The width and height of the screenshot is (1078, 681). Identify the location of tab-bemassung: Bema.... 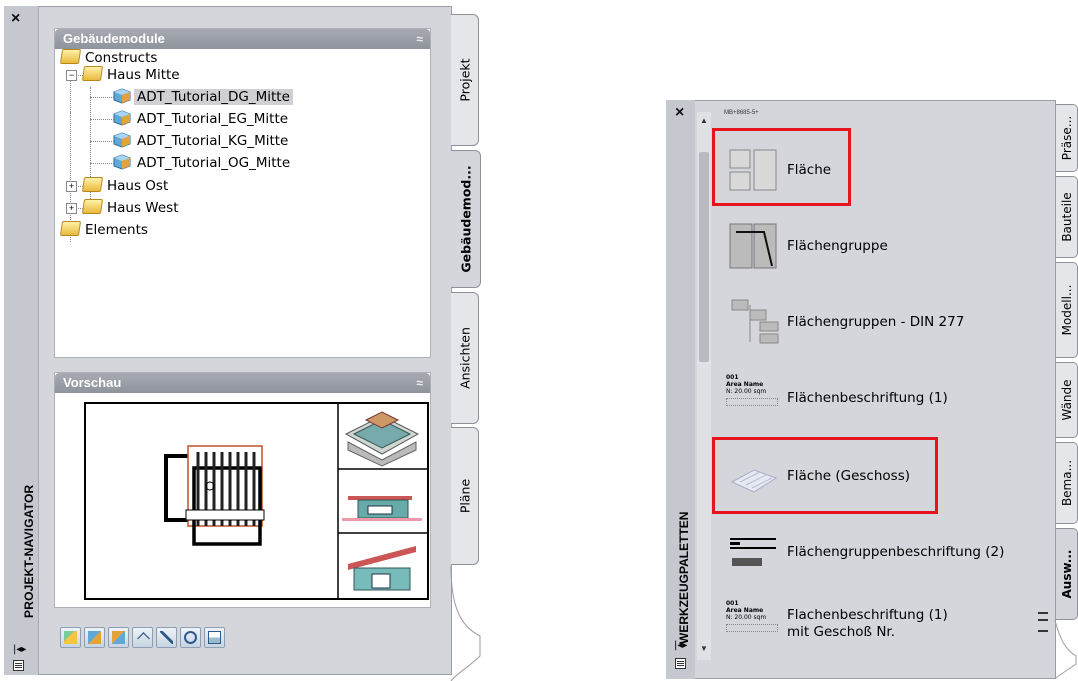
(1067, 483).